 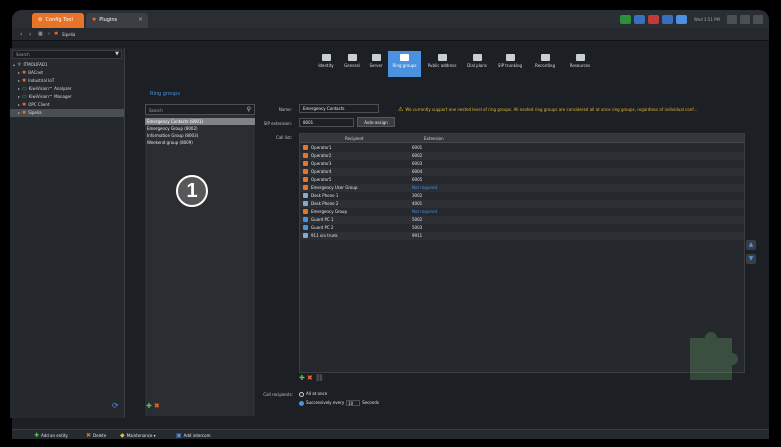 I want to click on list-item: Information Group (8003), so click(x=200, y=135).